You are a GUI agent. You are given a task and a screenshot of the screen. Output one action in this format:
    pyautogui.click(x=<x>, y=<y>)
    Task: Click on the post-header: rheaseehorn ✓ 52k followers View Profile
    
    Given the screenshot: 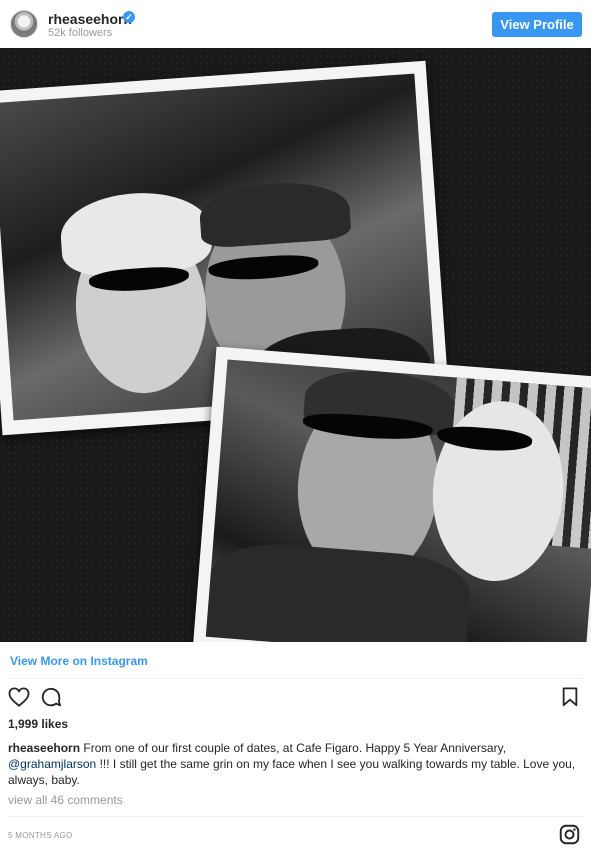 What is the action you would take?
    pyautogui.click(x=295, y=24)
    